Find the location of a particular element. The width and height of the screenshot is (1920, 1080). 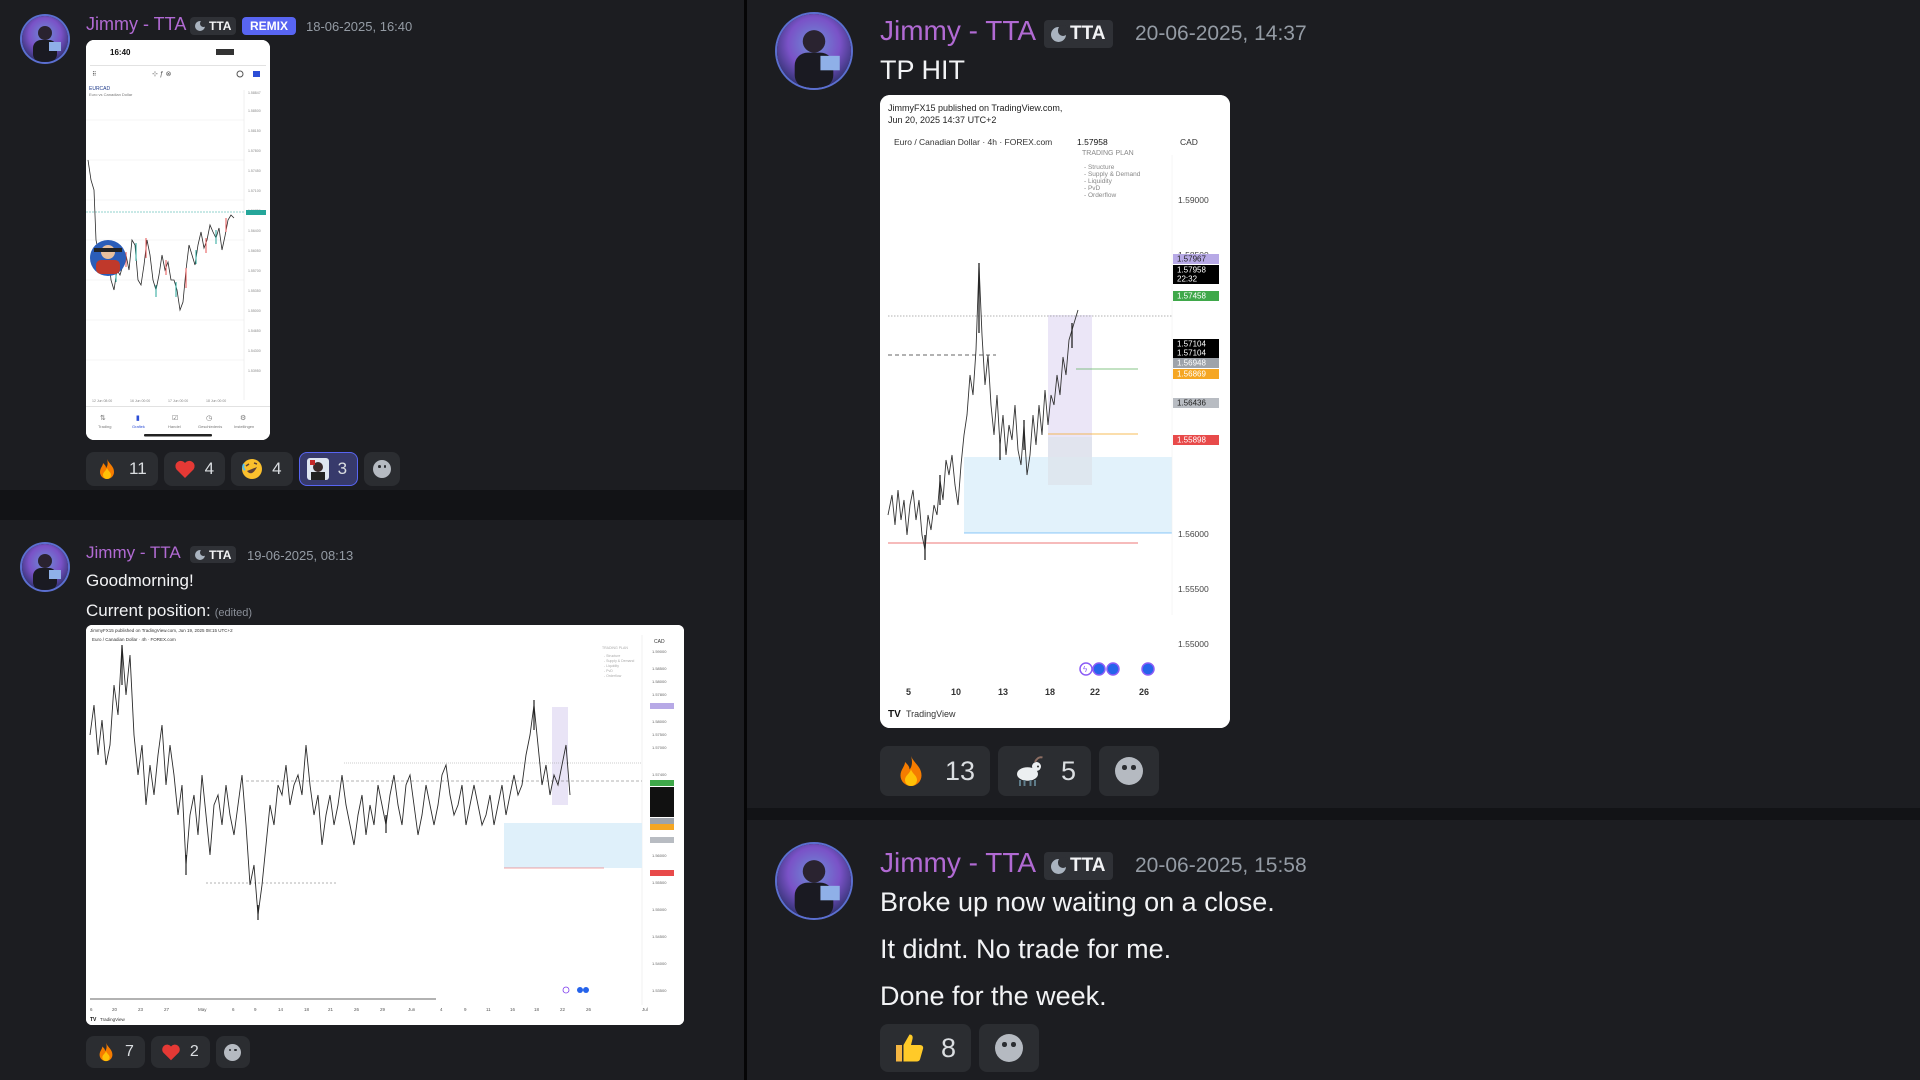

thumbs-up-icon is located at coordinates (911, 1048).